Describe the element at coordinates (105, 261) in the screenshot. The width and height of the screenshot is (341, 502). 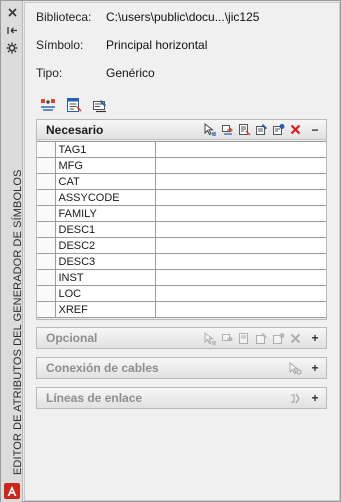
I see `attribute-tag-cell: DESC3` at that location.